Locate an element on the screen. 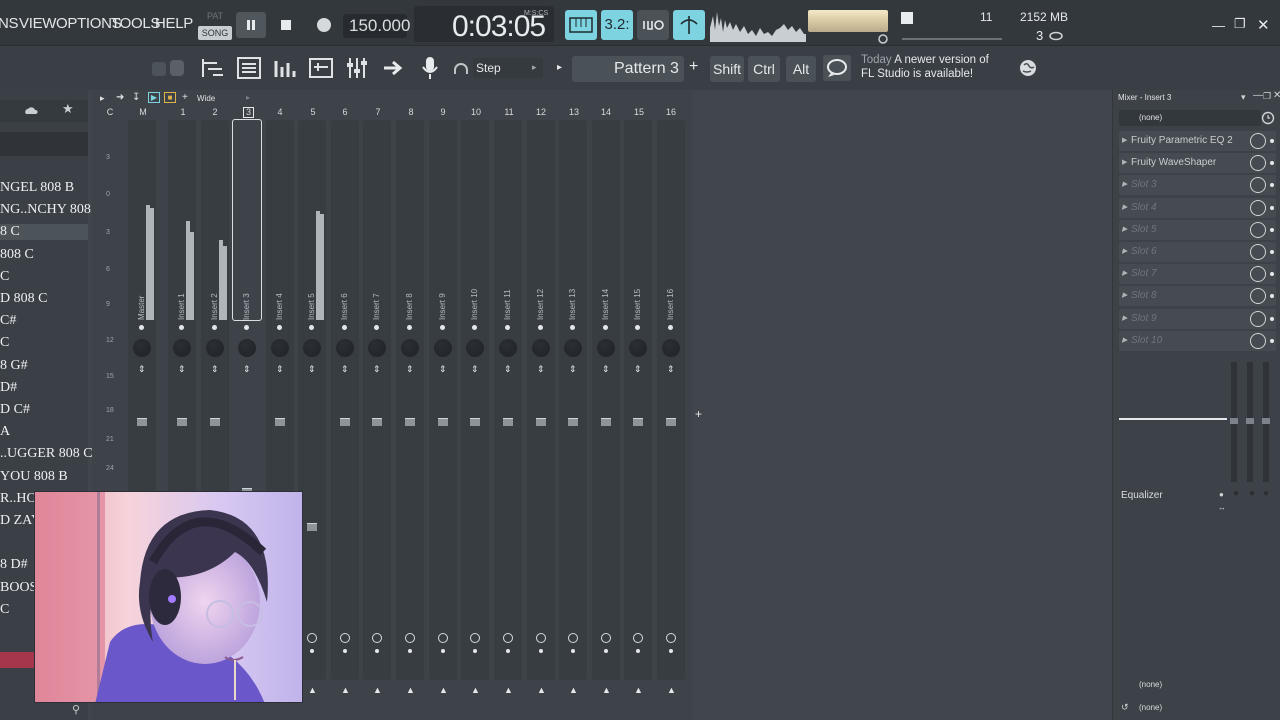 The image size is (1280, 720). effect-slot: ▶ Slot 7 is located at coordinates (1197, 274).